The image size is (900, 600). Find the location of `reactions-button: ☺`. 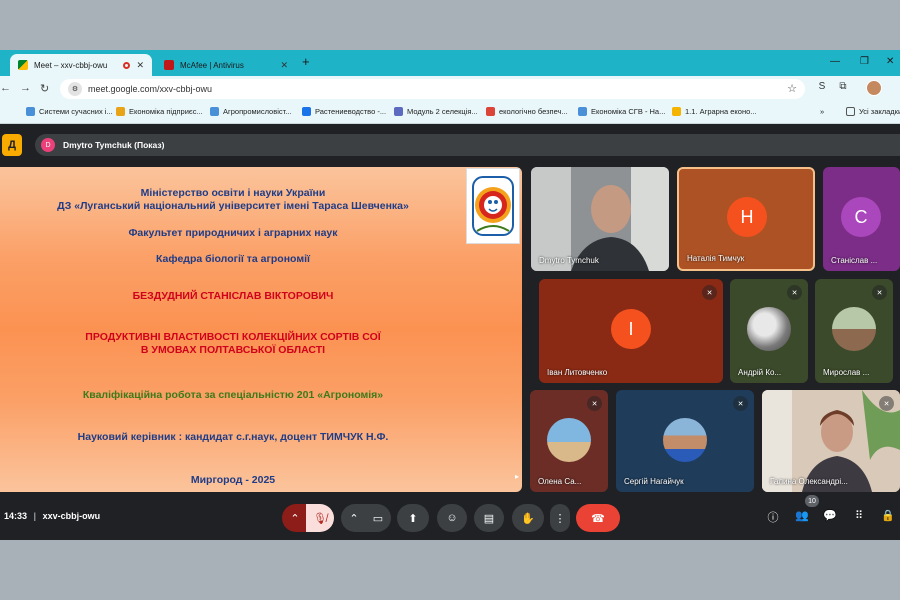

reactions-button: ☺ is located at coordinates (452, 518).